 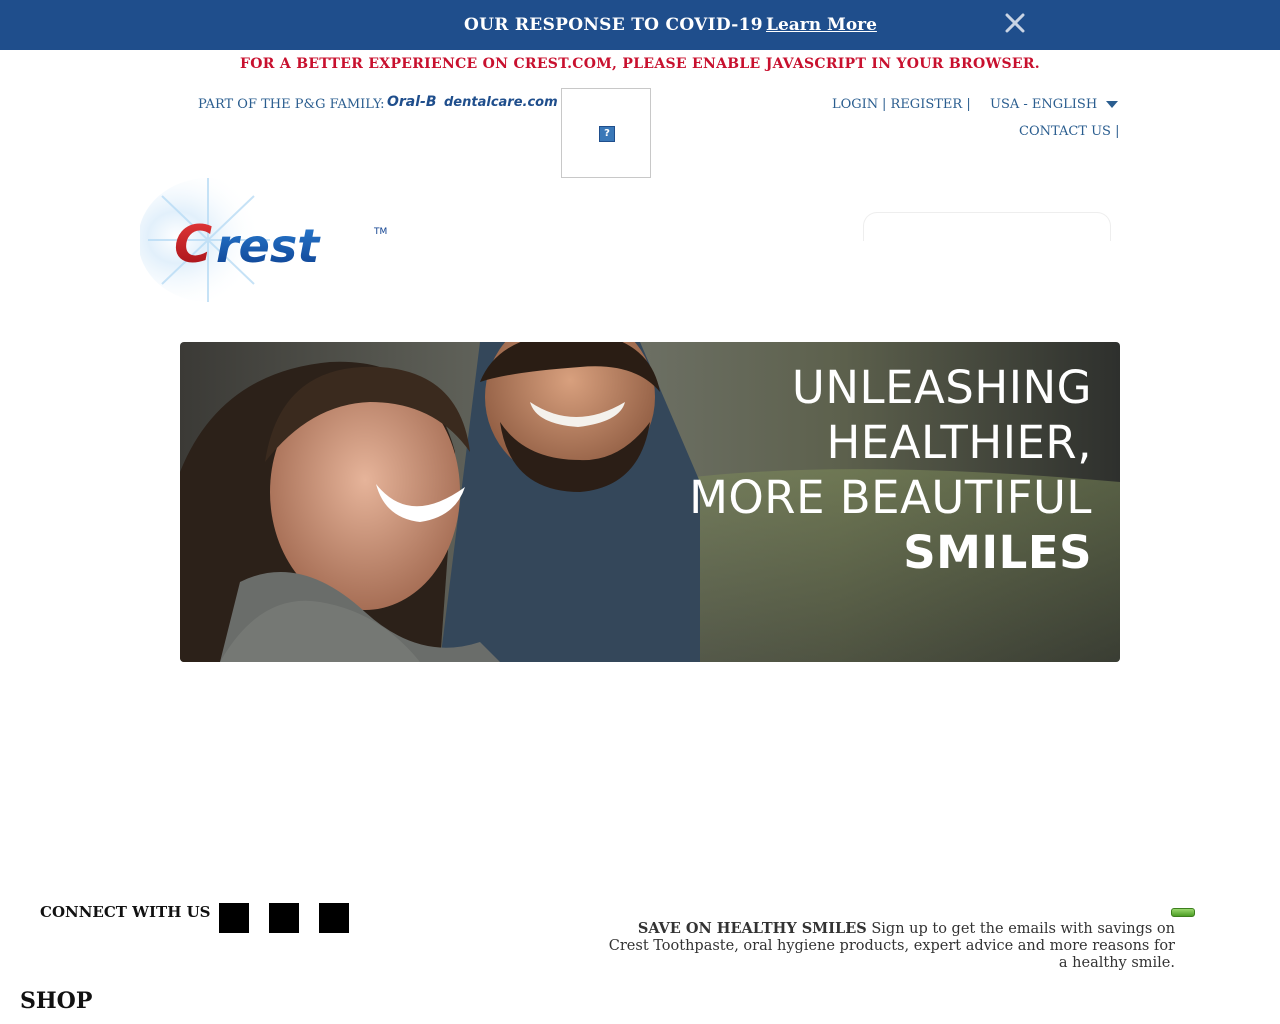 I want to click on pg-family-label: PART OF THE P&G FAMILY:, so click(x=291, y=104).